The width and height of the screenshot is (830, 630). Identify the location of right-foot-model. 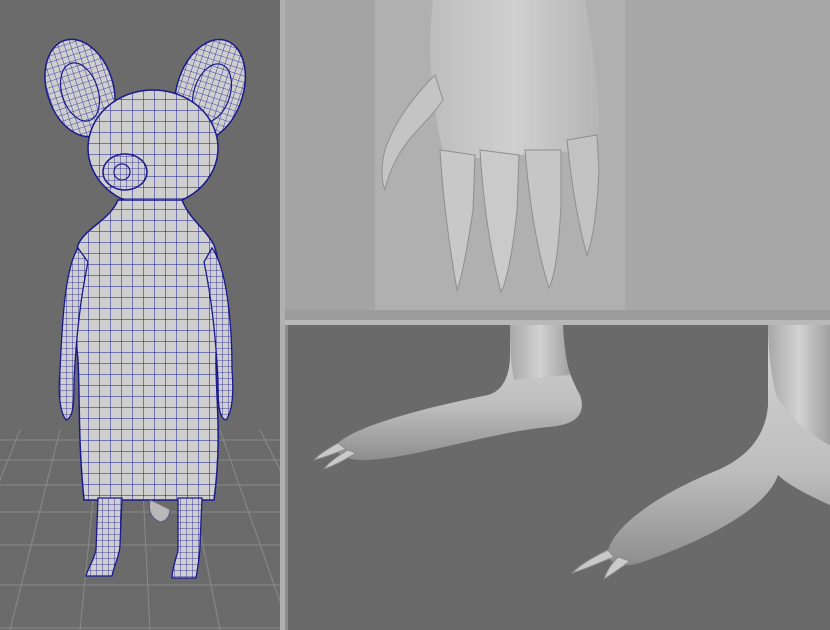
(700, 453).